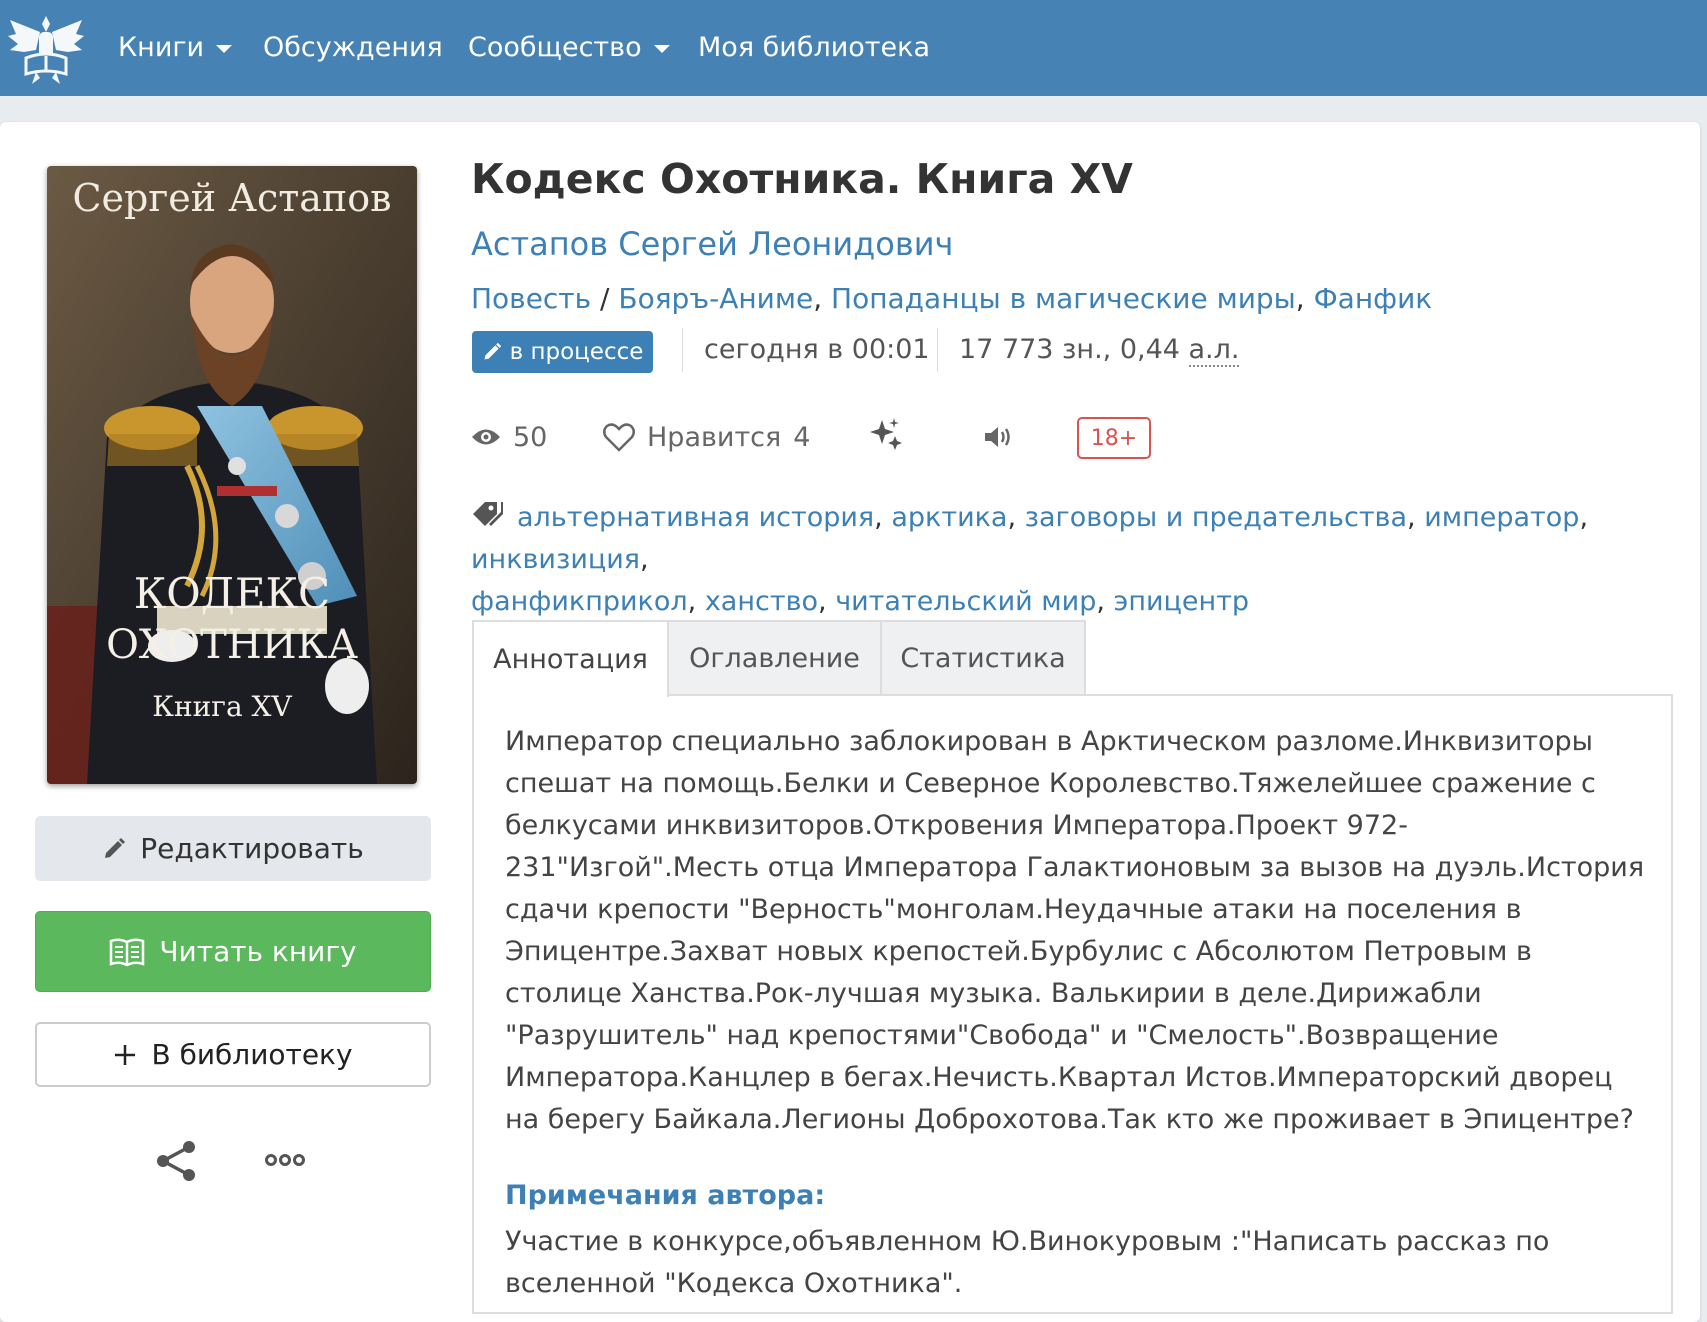  What do you see at coordinates (1373, 298) in the screenshot?
I see `genre-link: Фанфик` at bounding box center [1373, 298].